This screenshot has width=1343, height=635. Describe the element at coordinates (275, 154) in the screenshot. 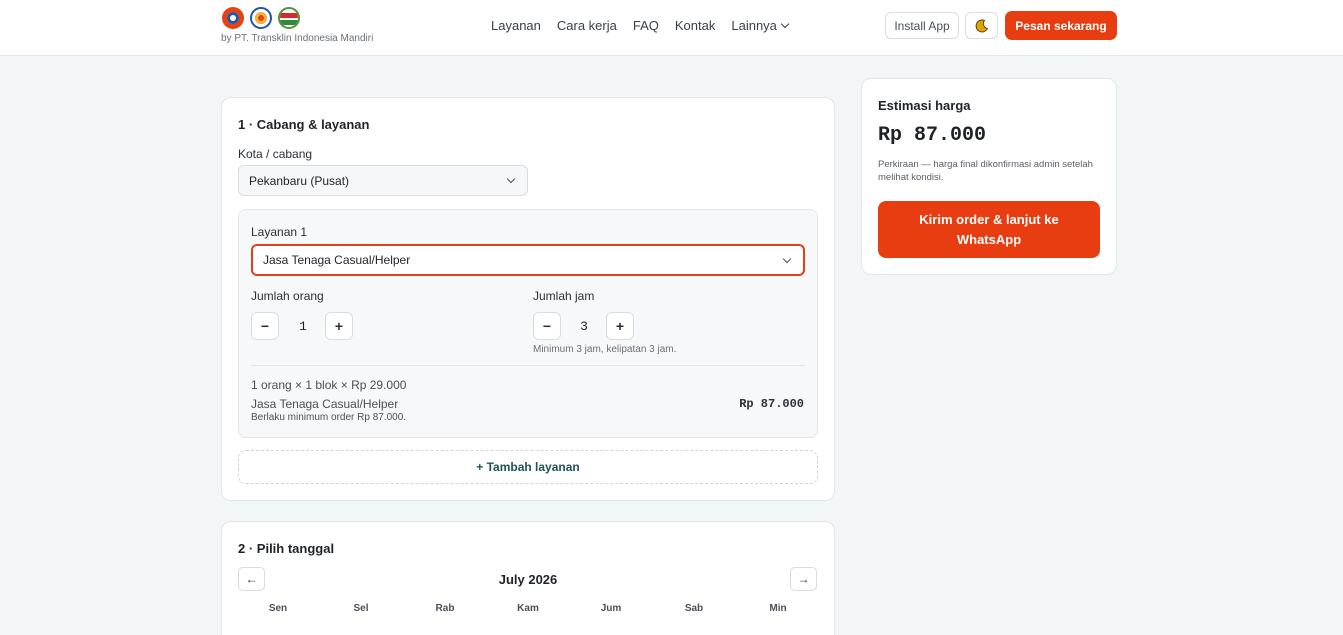

I see `city-label: Kota / cabang` at that location.